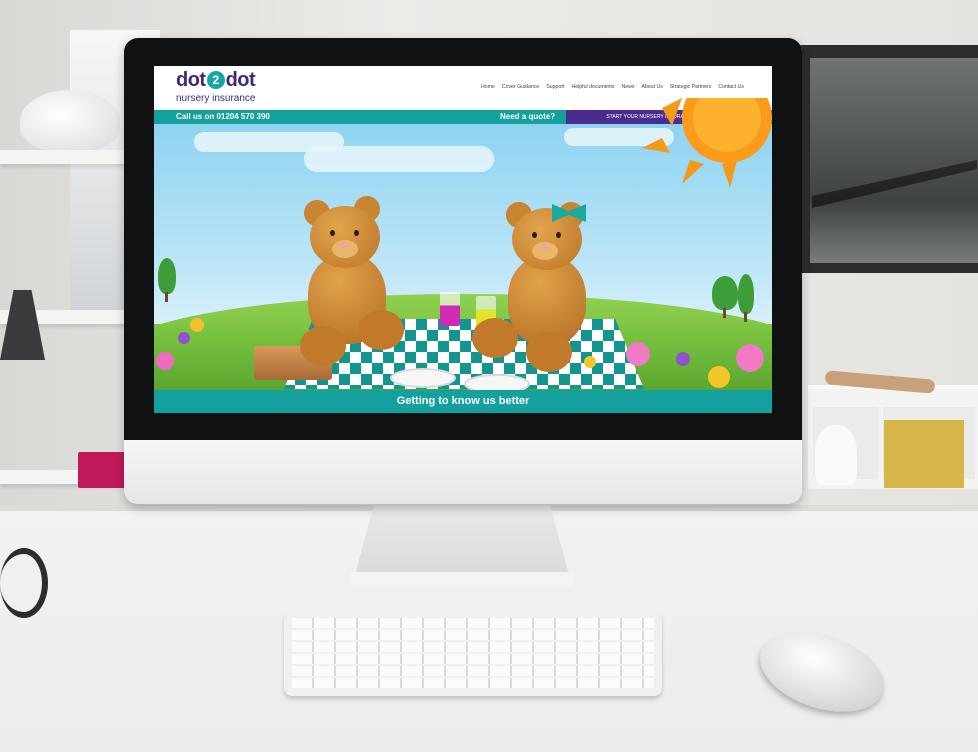  I want to click on site-logo: dot 2 dot, so click(216, 80).